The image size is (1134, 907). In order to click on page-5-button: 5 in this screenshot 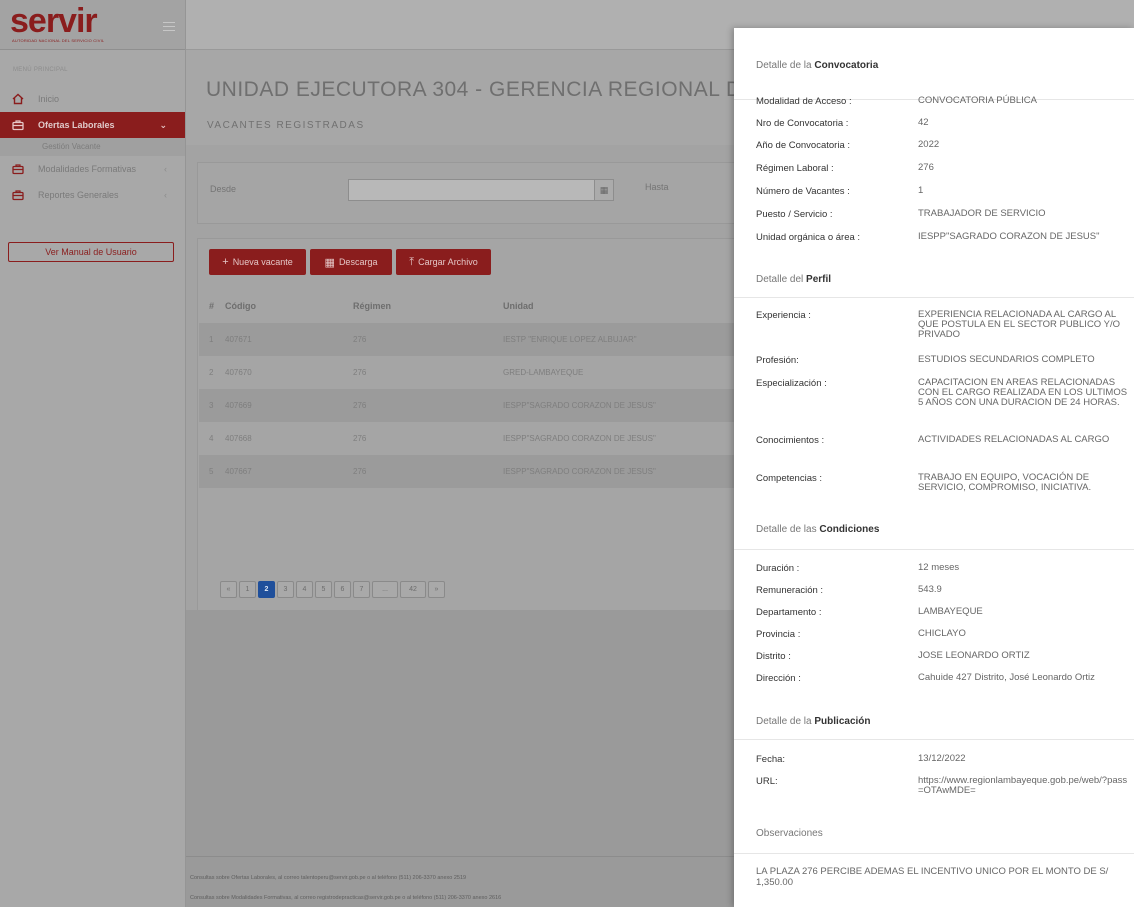, I will do `click(323, 589)`.